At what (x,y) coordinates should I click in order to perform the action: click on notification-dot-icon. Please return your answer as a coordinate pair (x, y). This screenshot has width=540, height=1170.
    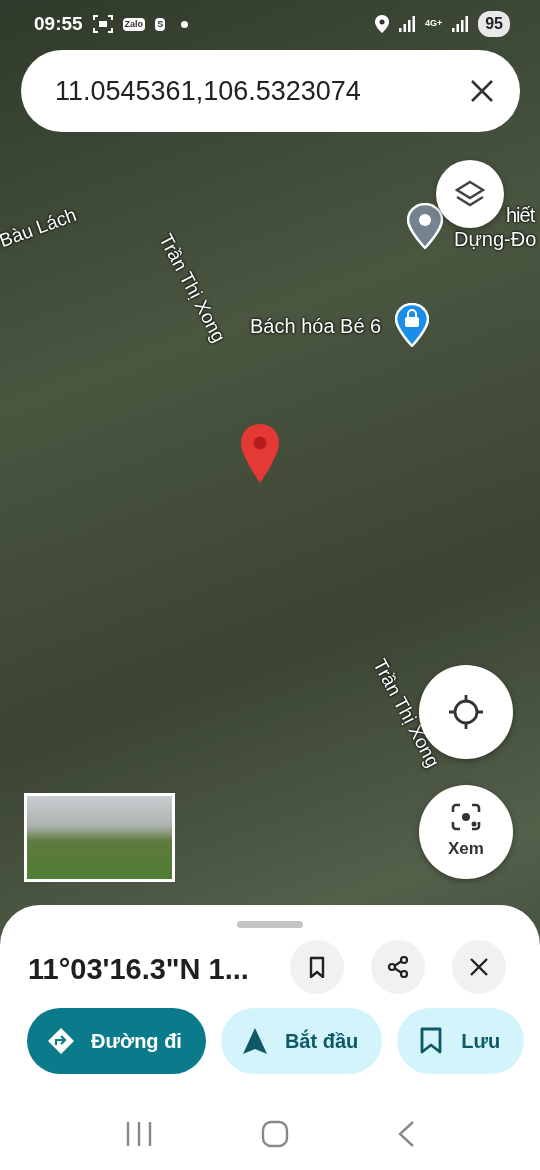
    Looking at the image, I should click on (185, 24).